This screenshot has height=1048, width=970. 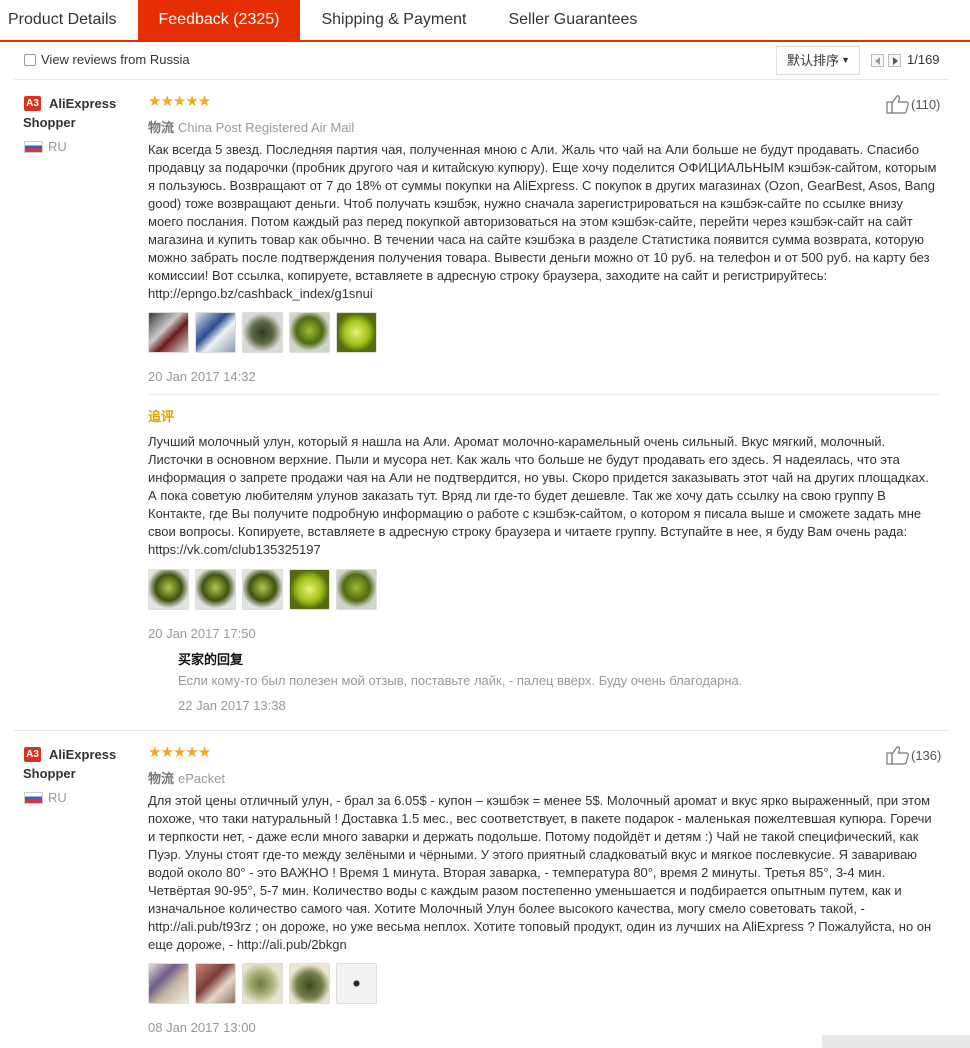 What do you see at coordinates (813, 60) in the screenshot?
I see `sort-dropdown-label: 默认排序` at bounding box center [813, 60].